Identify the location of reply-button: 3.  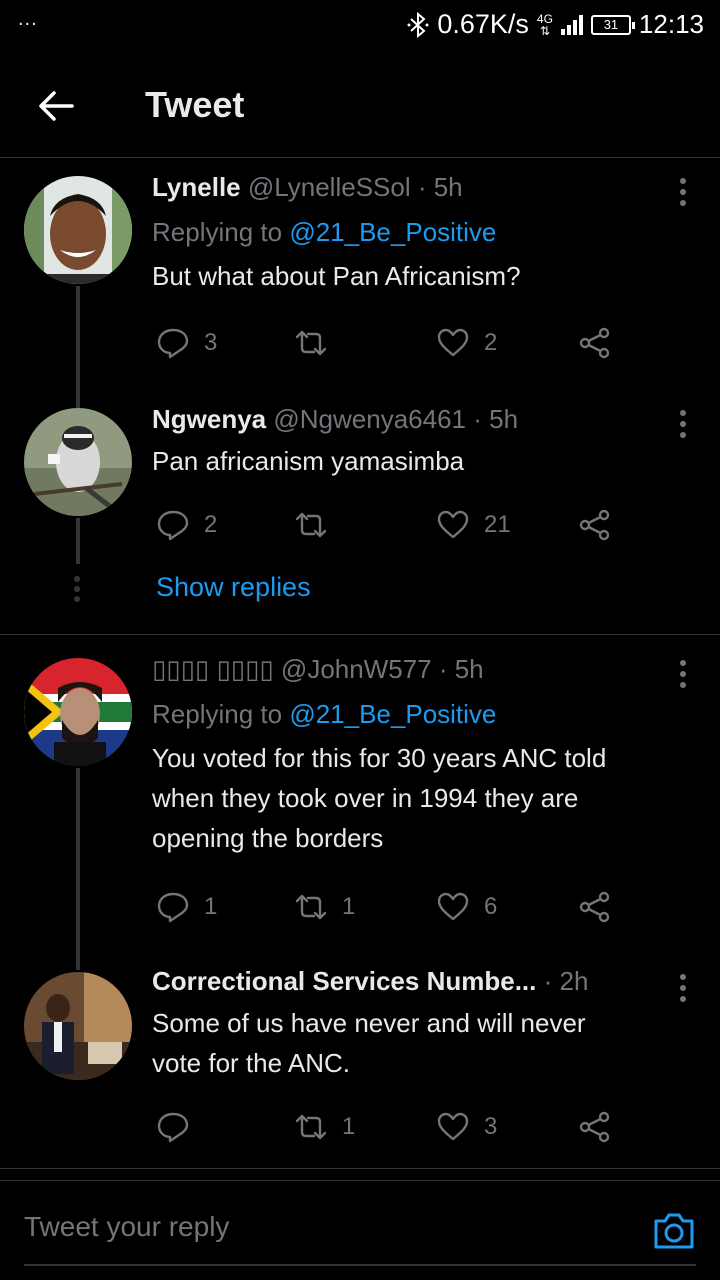
(186, 343).